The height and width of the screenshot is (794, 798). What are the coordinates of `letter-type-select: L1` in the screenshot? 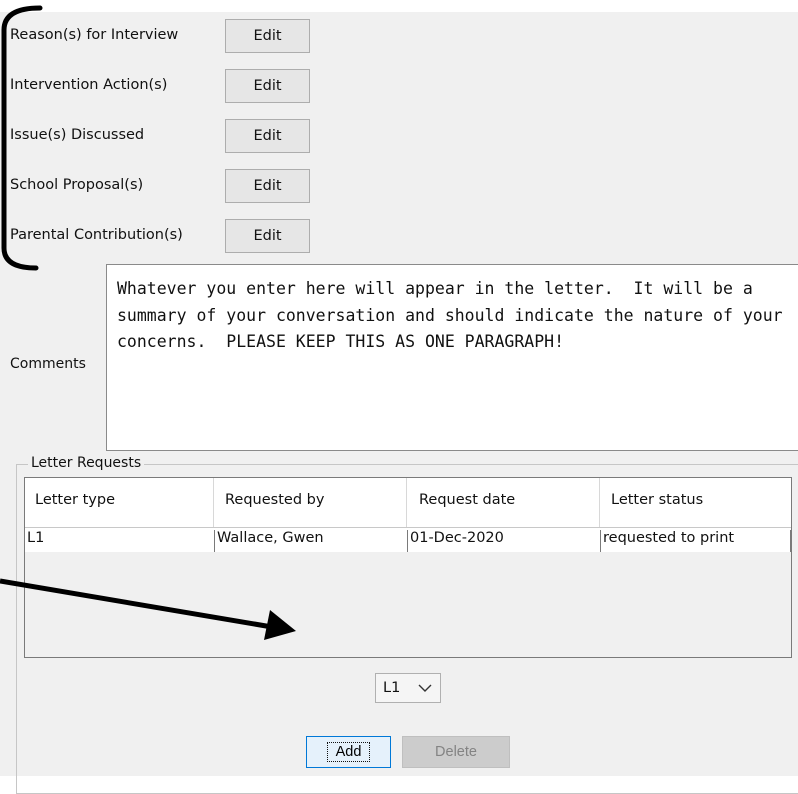 It's located at (408, 688).